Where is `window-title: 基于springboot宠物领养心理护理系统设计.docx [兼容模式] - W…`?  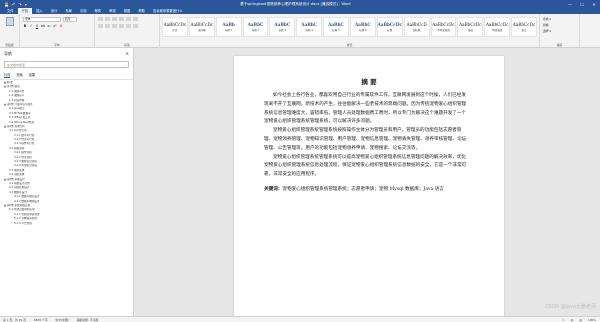 window-title: 基于springboot宠物领养心理护理系统设计.docx [兼容模式] - W… is located at coordinates (295, 3).